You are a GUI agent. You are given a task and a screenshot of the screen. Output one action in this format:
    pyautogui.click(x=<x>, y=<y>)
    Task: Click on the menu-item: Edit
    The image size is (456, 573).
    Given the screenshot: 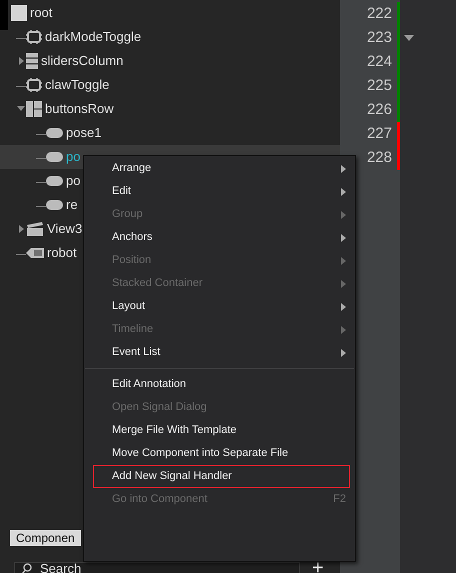 What is the action you would take?
    pyautogui.click(x=219, y=191)
    